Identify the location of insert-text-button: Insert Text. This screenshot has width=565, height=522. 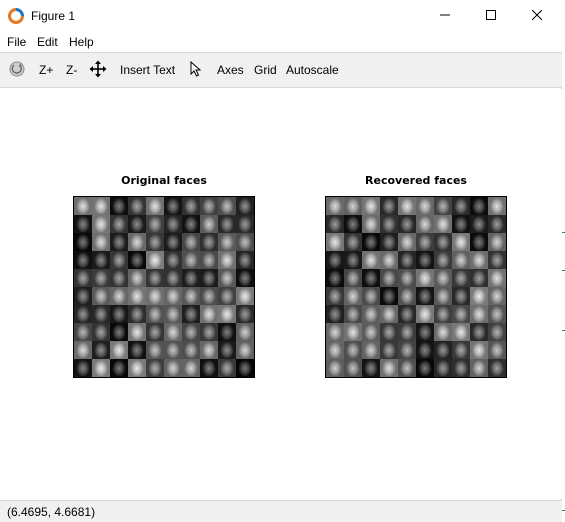
(147, 70).